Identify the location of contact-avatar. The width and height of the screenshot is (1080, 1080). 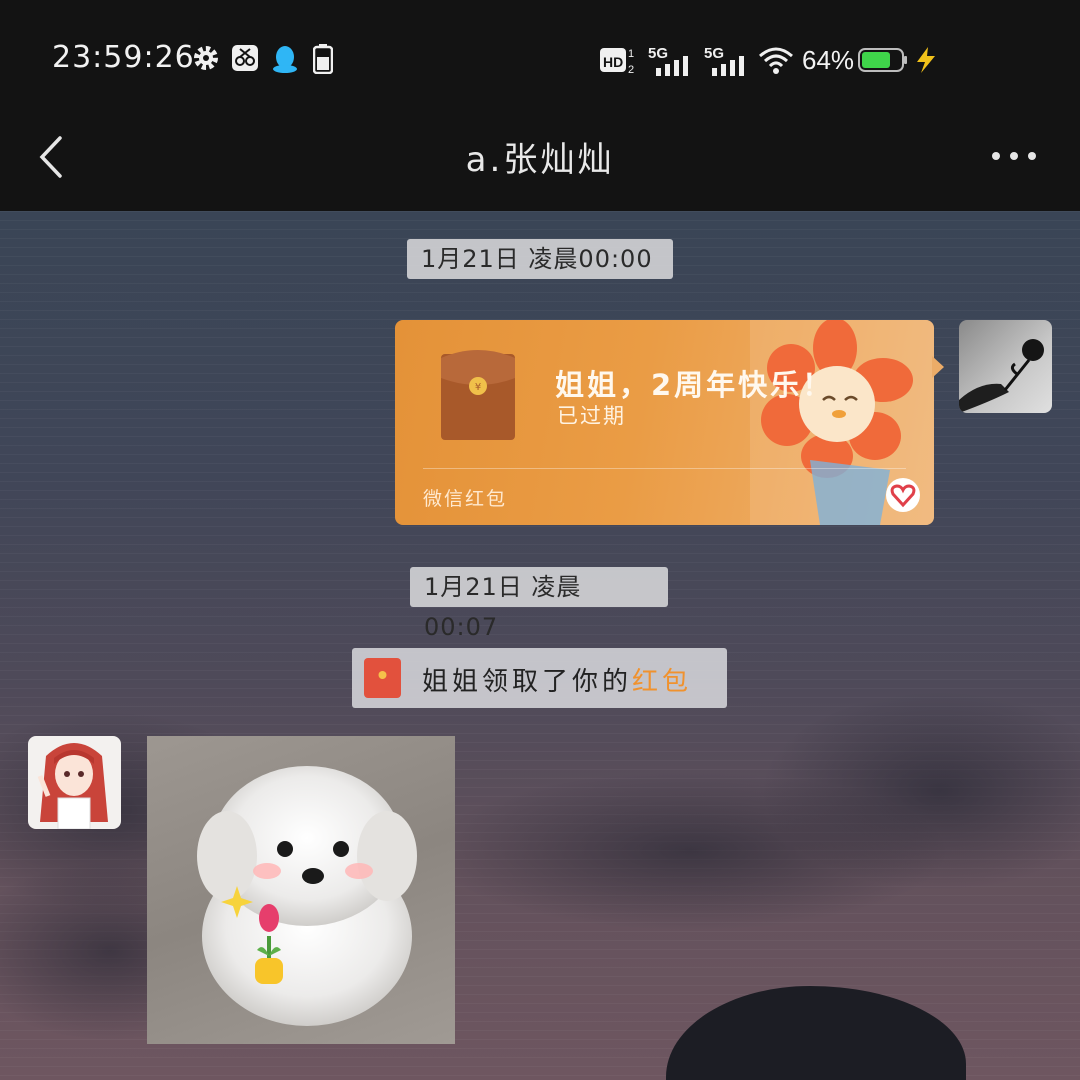
(74, 782).